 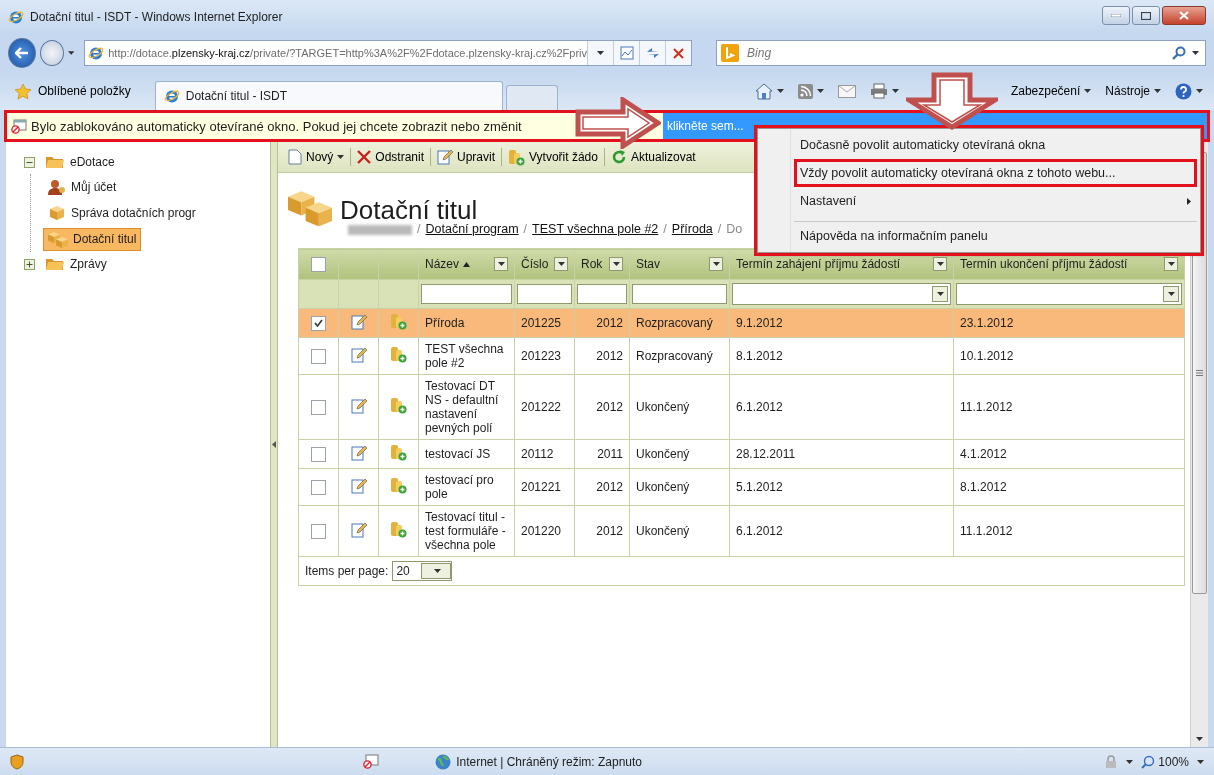 I want to click on table-cell: 201220, so click(x=544, y=531).